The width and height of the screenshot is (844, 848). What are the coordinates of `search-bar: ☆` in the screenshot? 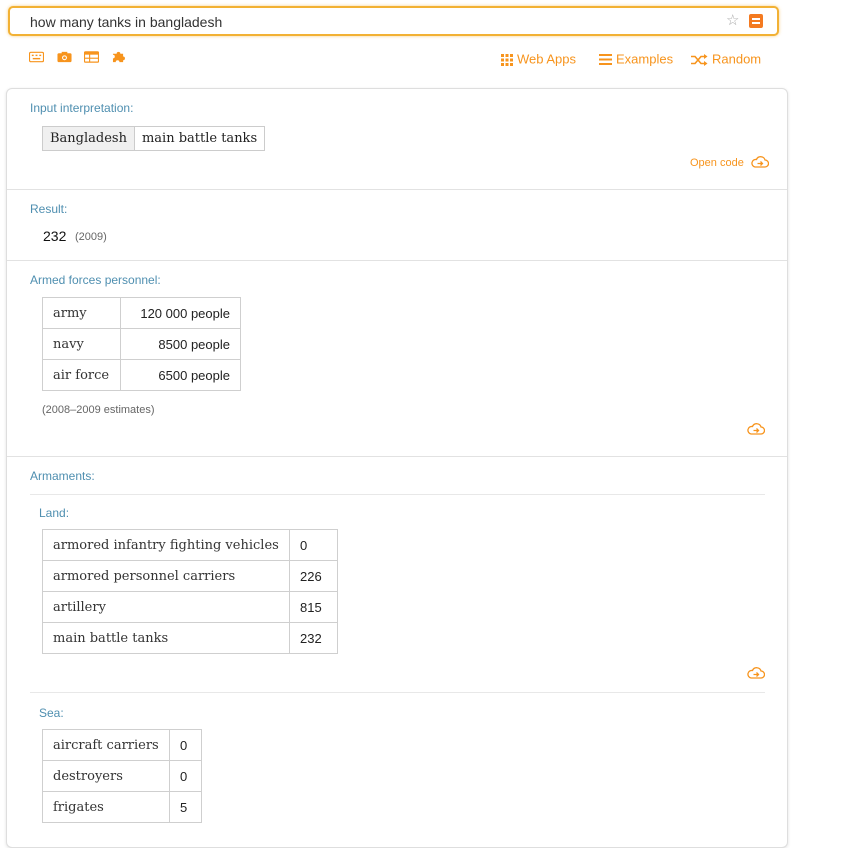 It's located at (393, 21).